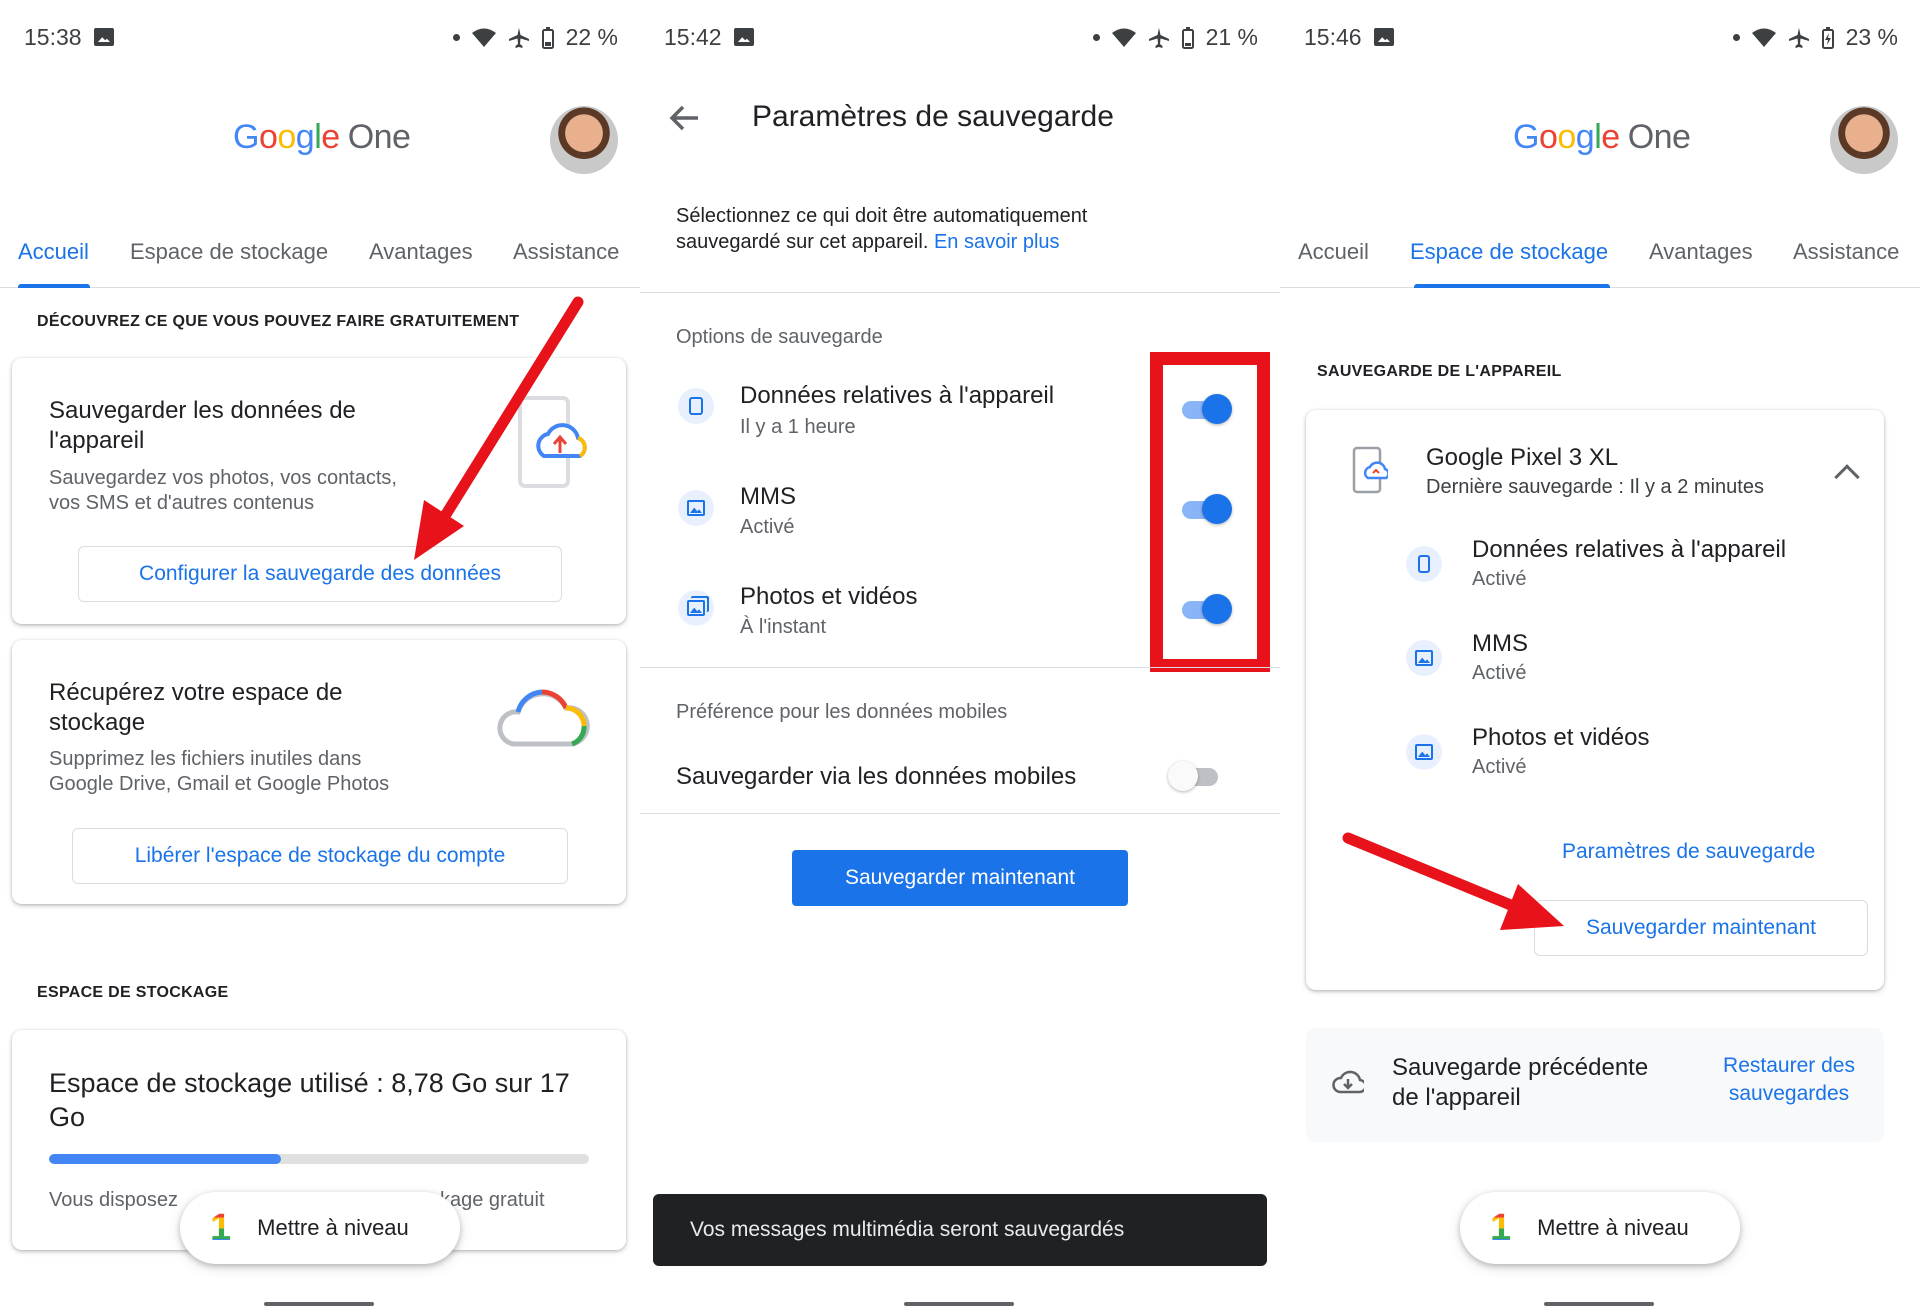 Image resolution: width=1920 pixels, height=1316 pixels. Describe the element at coordinates (320, 574) in the screenshot. I see `configure-backup-button: Configurer la sauvegarde des données` at that location.